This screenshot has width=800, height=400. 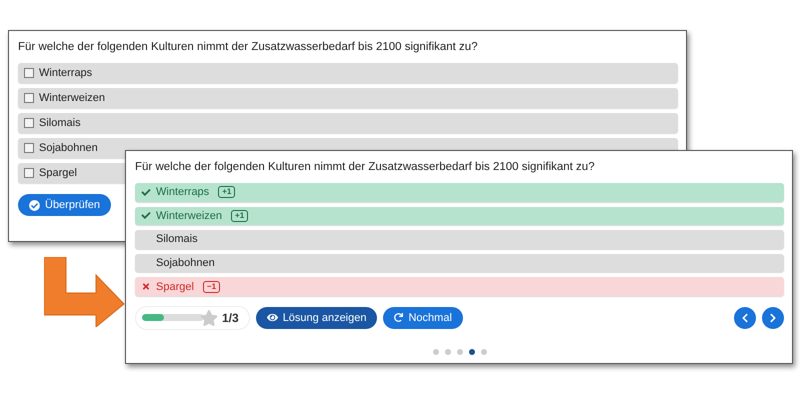 What do you see at coordinates (317, 317) in the screenshot?
I see `show-solution-button: Lösung anzeigen` at bounding box center [317, 317].